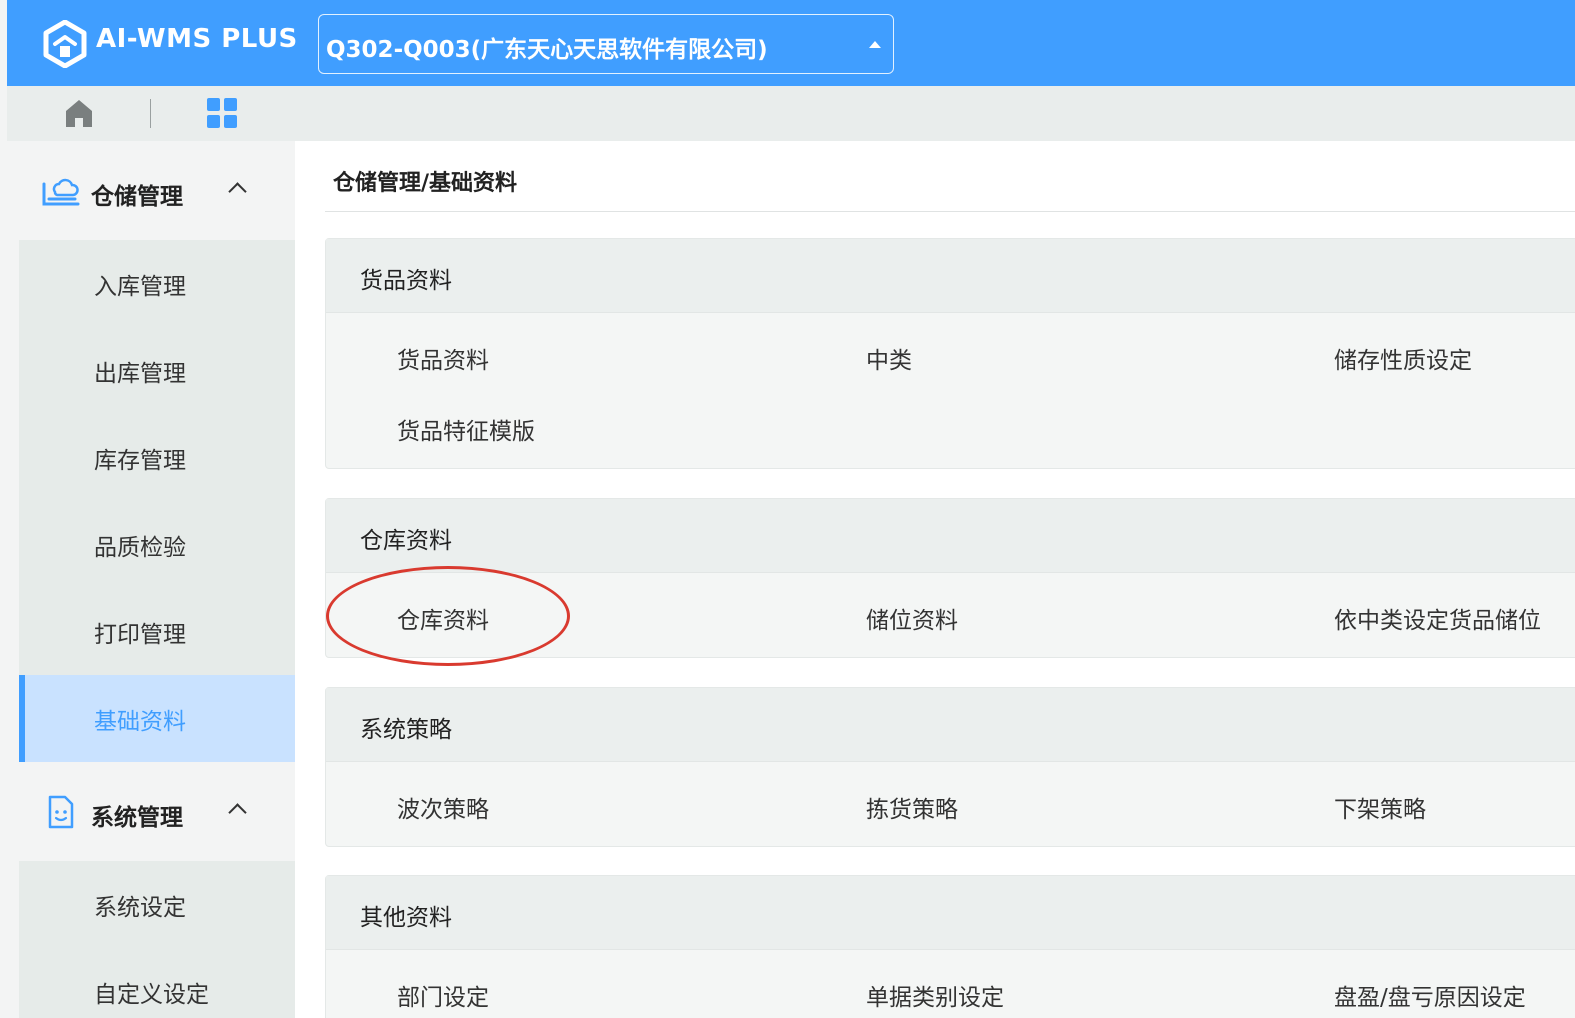 The height and width of the screenshot is (1018, 1575). I want to click on sidebar-item-custom-settings: 自定义设定, so click(157, 983).